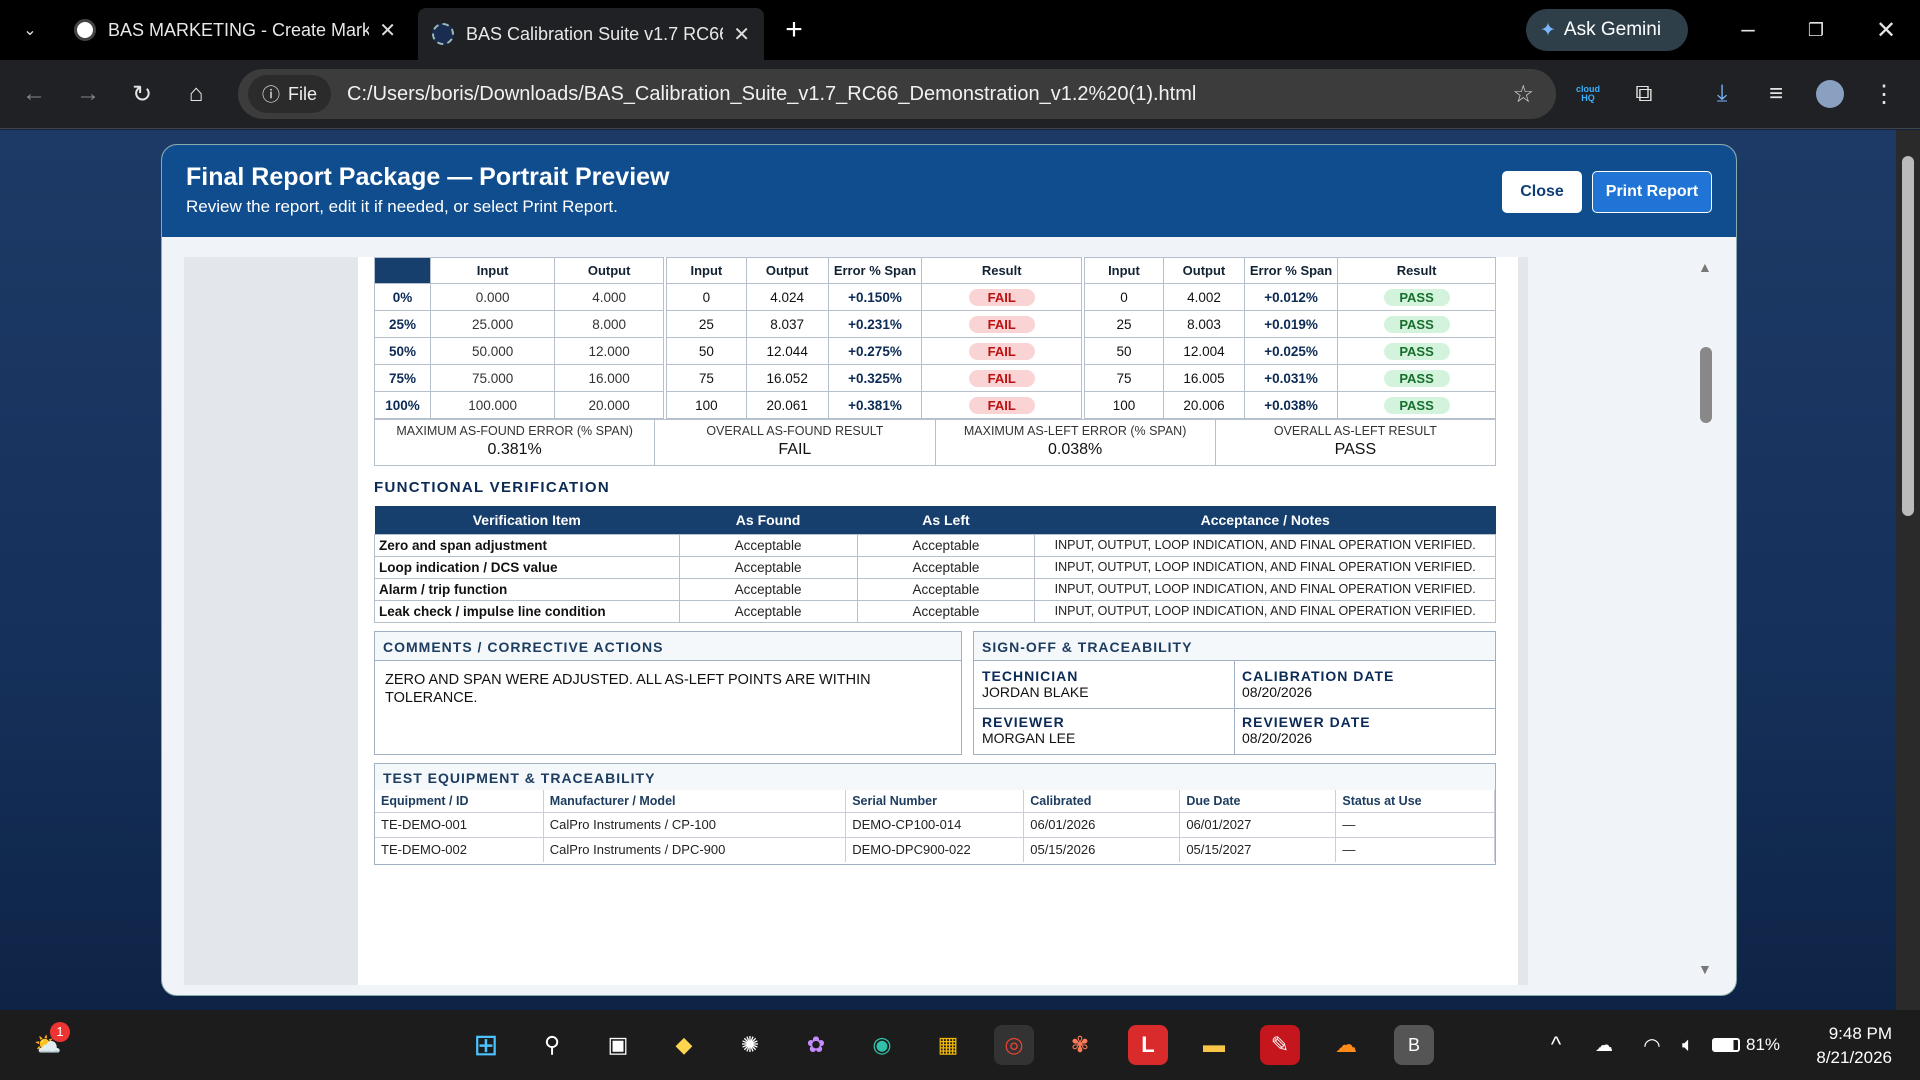 This screenshot has height=1080, width=1920. I want to click on start-windows-icon: ⊞, so click(486, 1045).